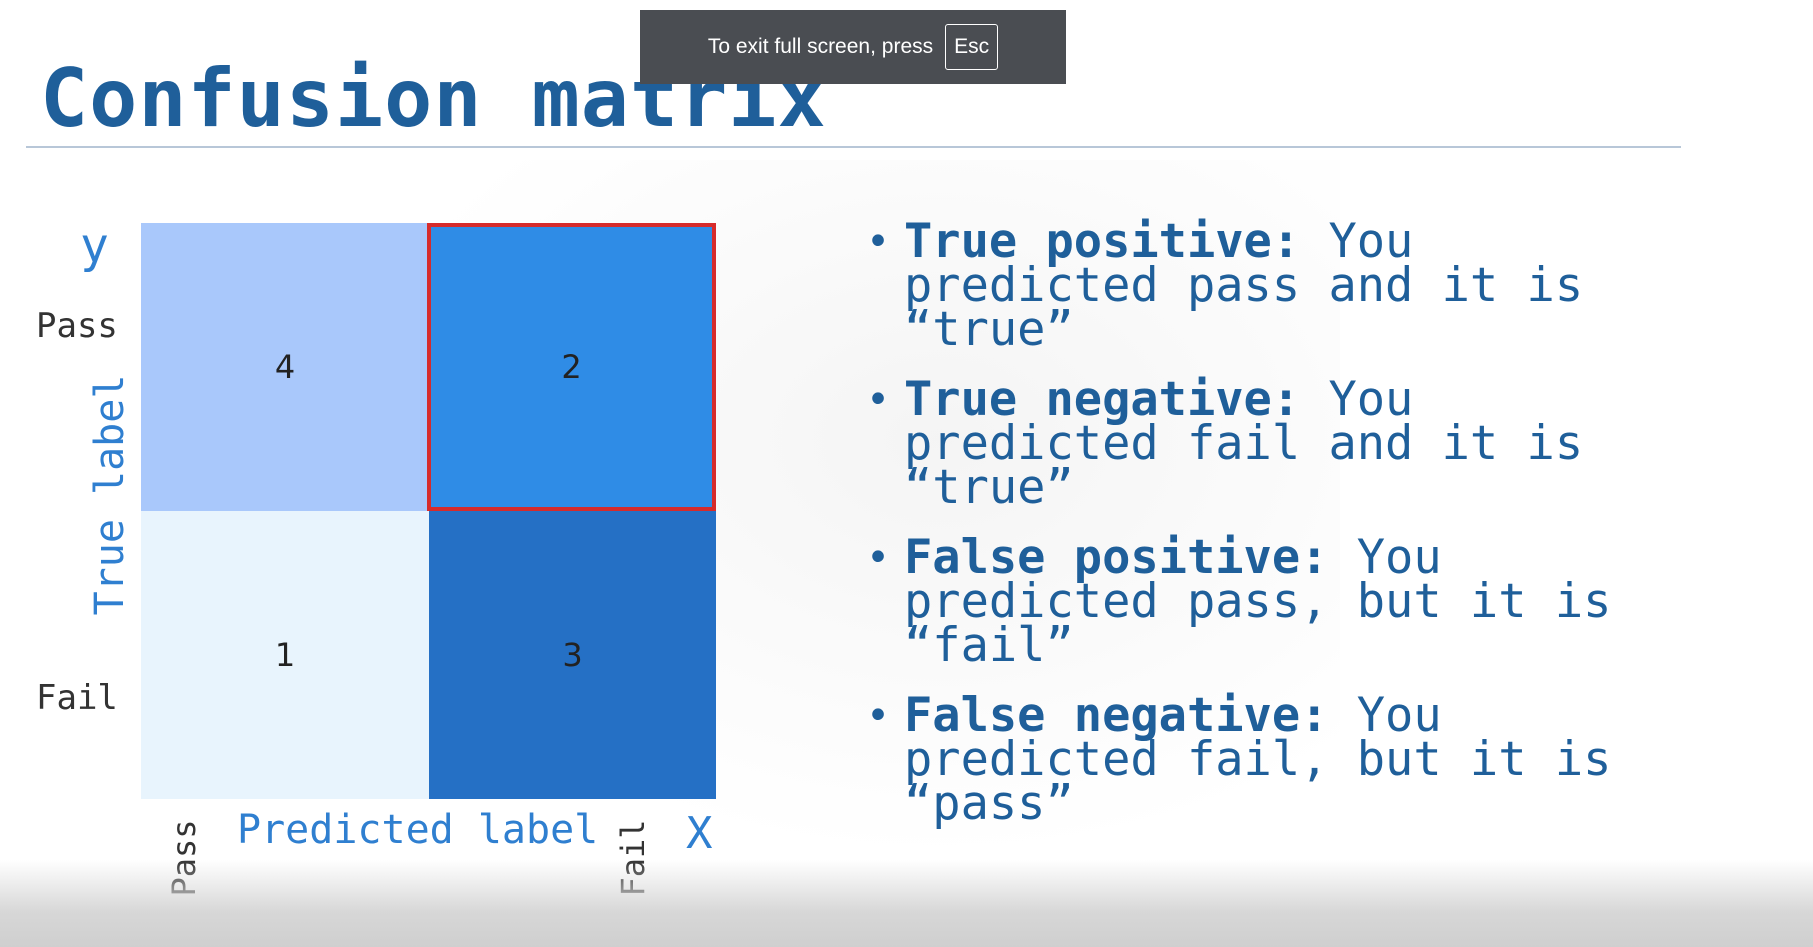 Image resolution: width=1813 pixels, height=947 pixels. What do you see at coordinates (820, 46) in the screenshot?
I see `toast-message: To exit full screen, press` at bounding box center [820, 46].